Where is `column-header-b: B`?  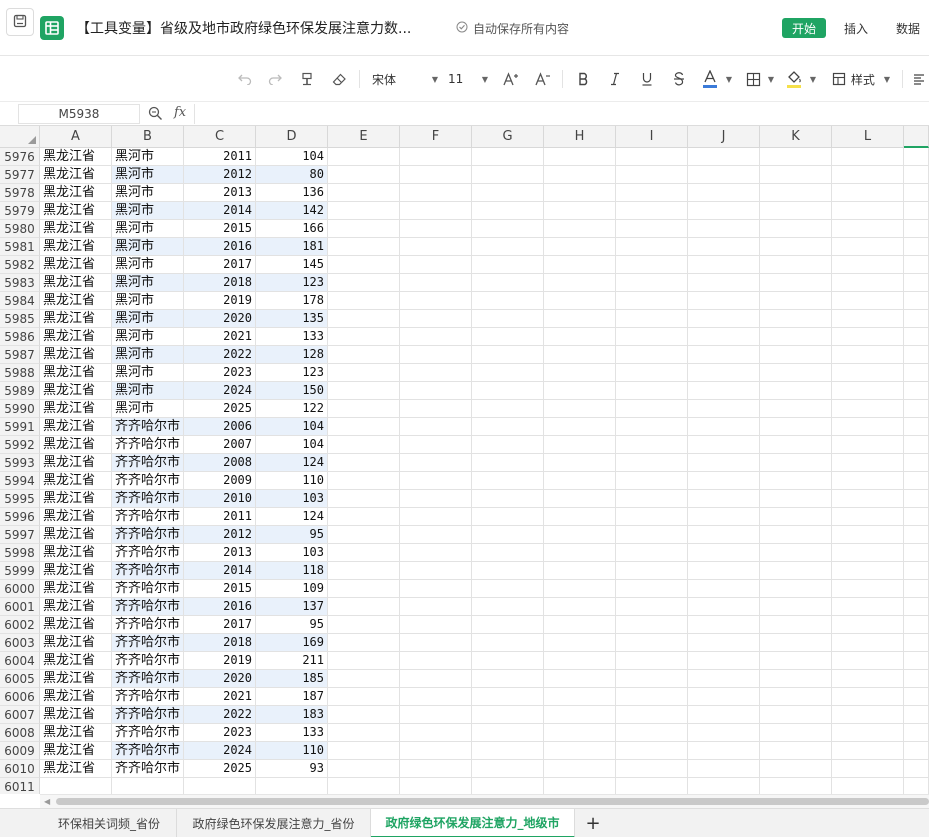 column-header-b: B is located at coordinates (148, 137).